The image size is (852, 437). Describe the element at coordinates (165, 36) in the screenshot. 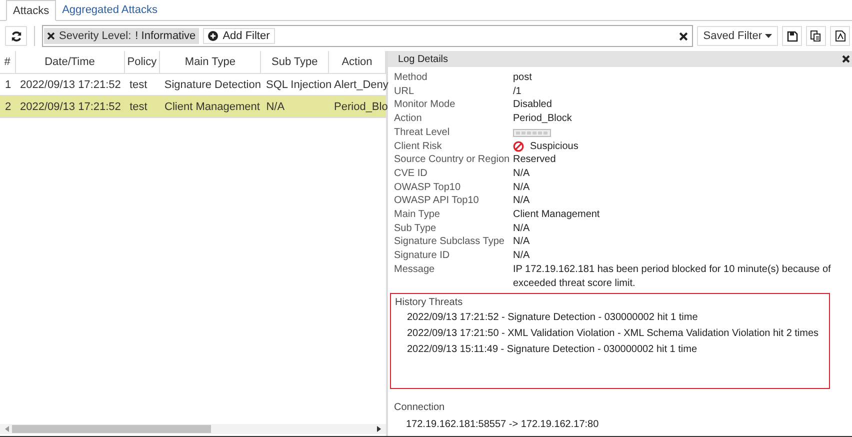

I see `filter-value: ! Informative` at that location.